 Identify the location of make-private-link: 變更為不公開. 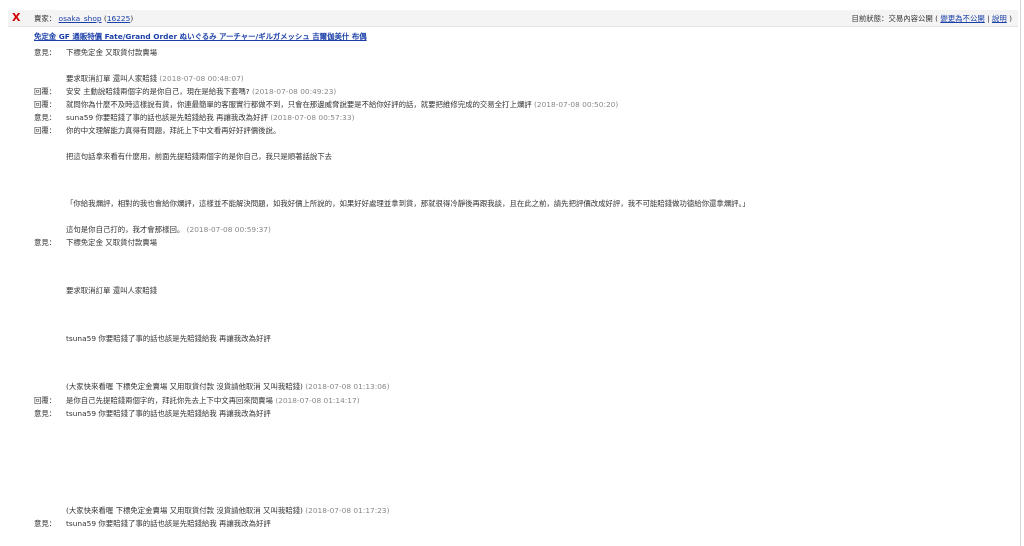
(962, 18).